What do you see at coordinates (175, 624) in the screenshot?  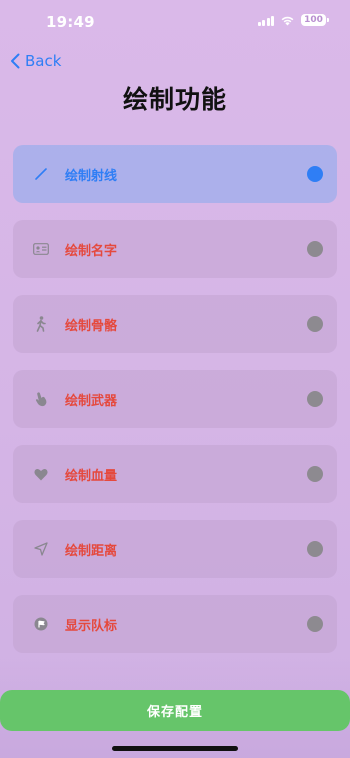 I see `toggle-row-show-team-badge: 显示队标` at bounding box center [175, 624].